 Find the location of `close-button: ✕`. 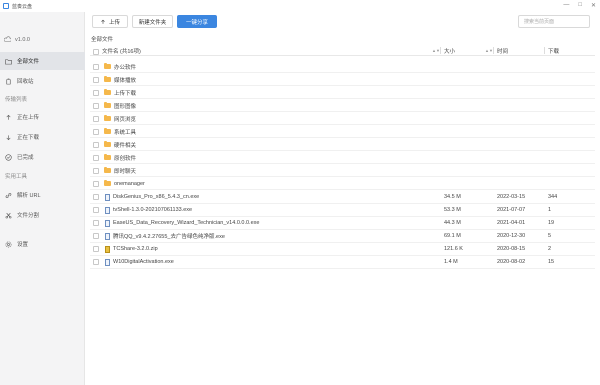

close-button: ✕ is located at coordinates (593, 5).